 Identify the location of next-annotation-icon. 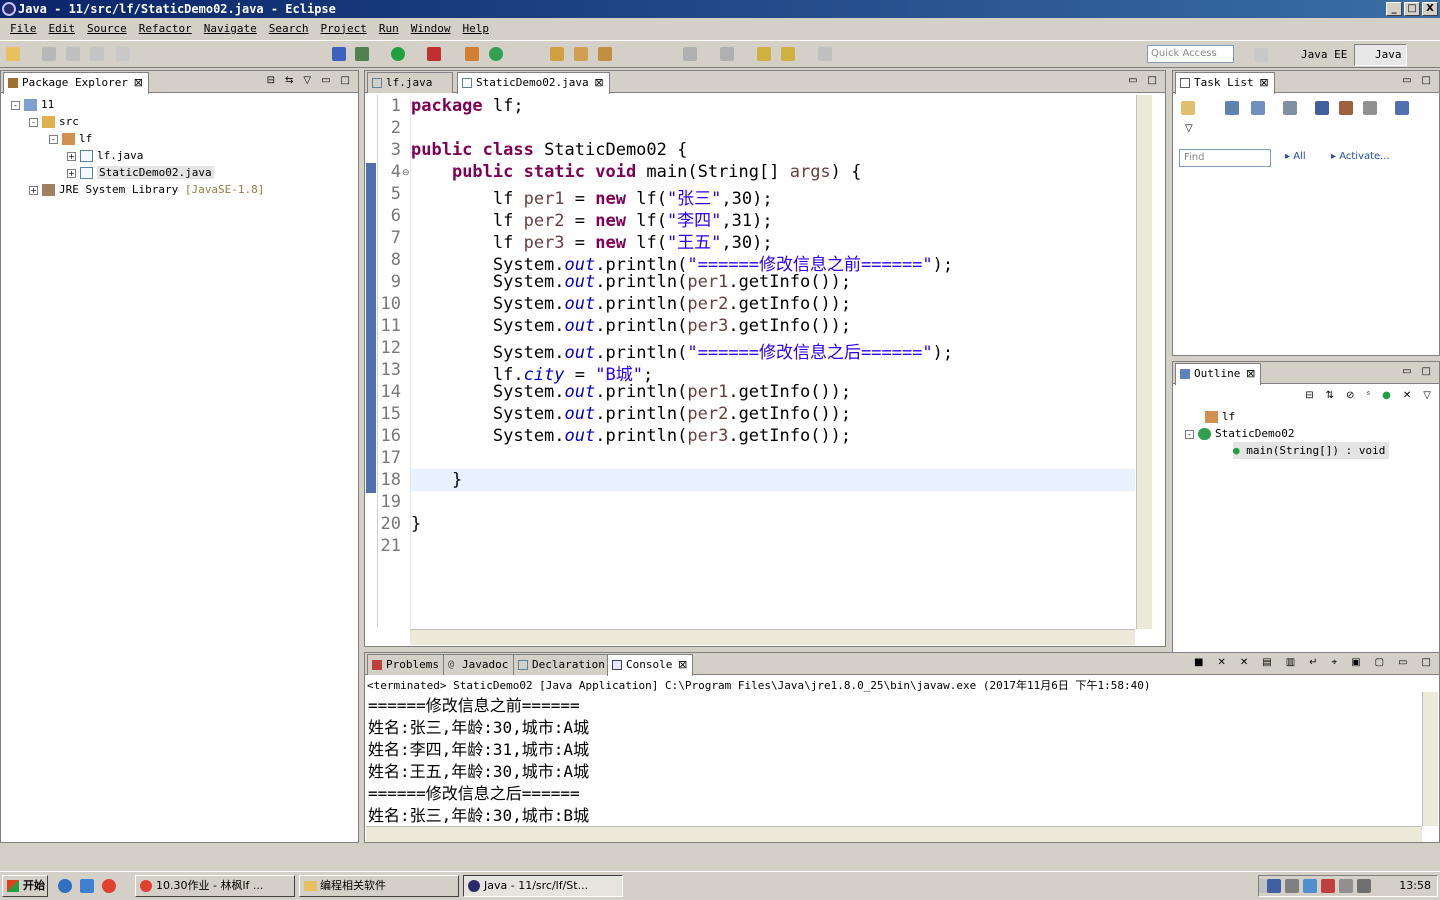
(690, 54).